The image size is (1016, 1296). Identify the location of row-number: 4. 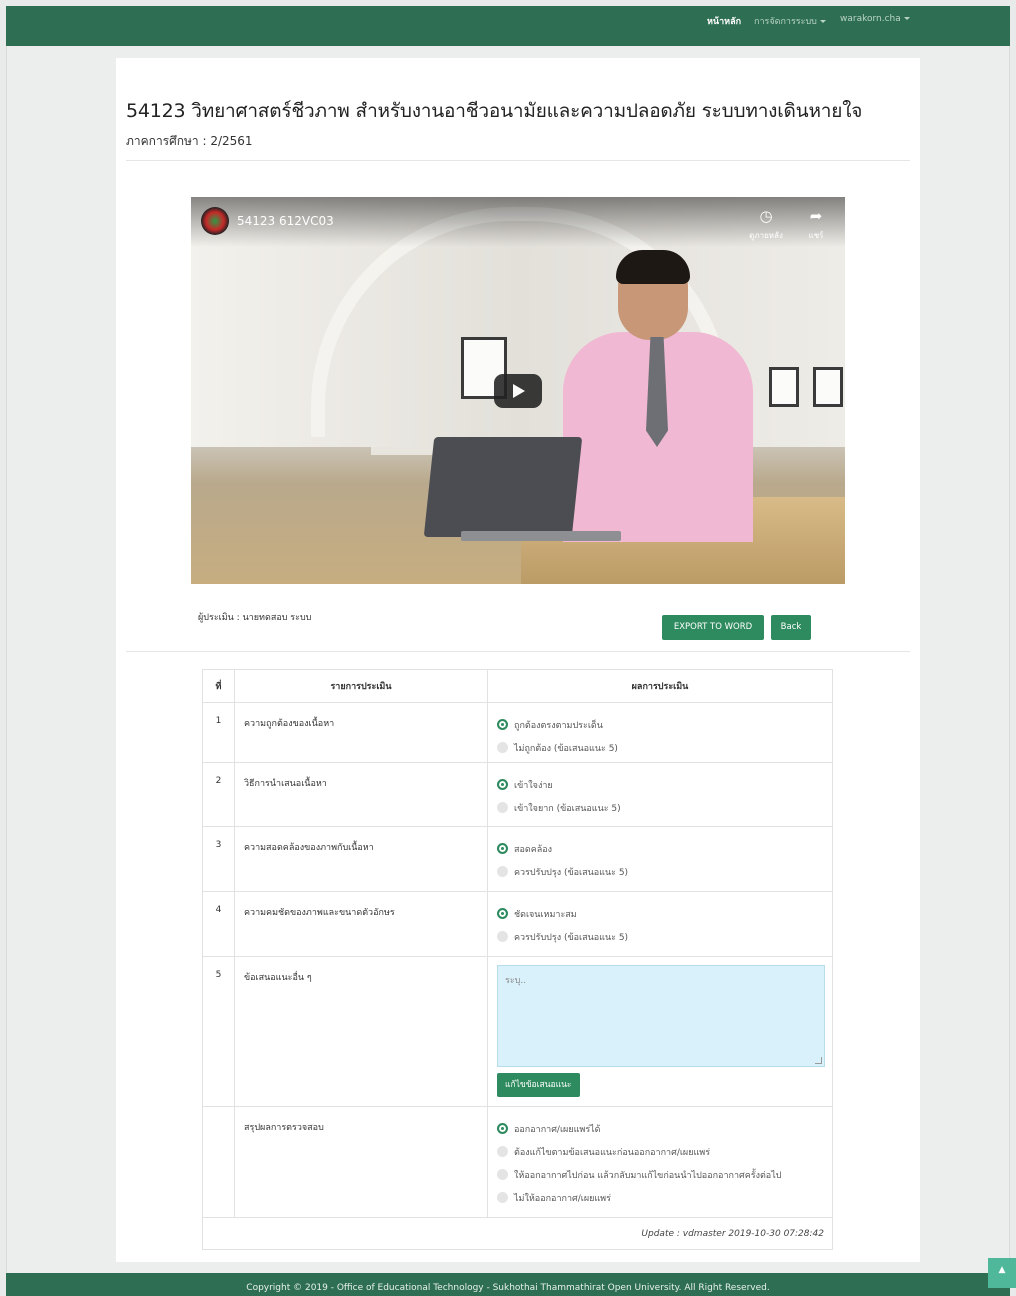
(218, 924).